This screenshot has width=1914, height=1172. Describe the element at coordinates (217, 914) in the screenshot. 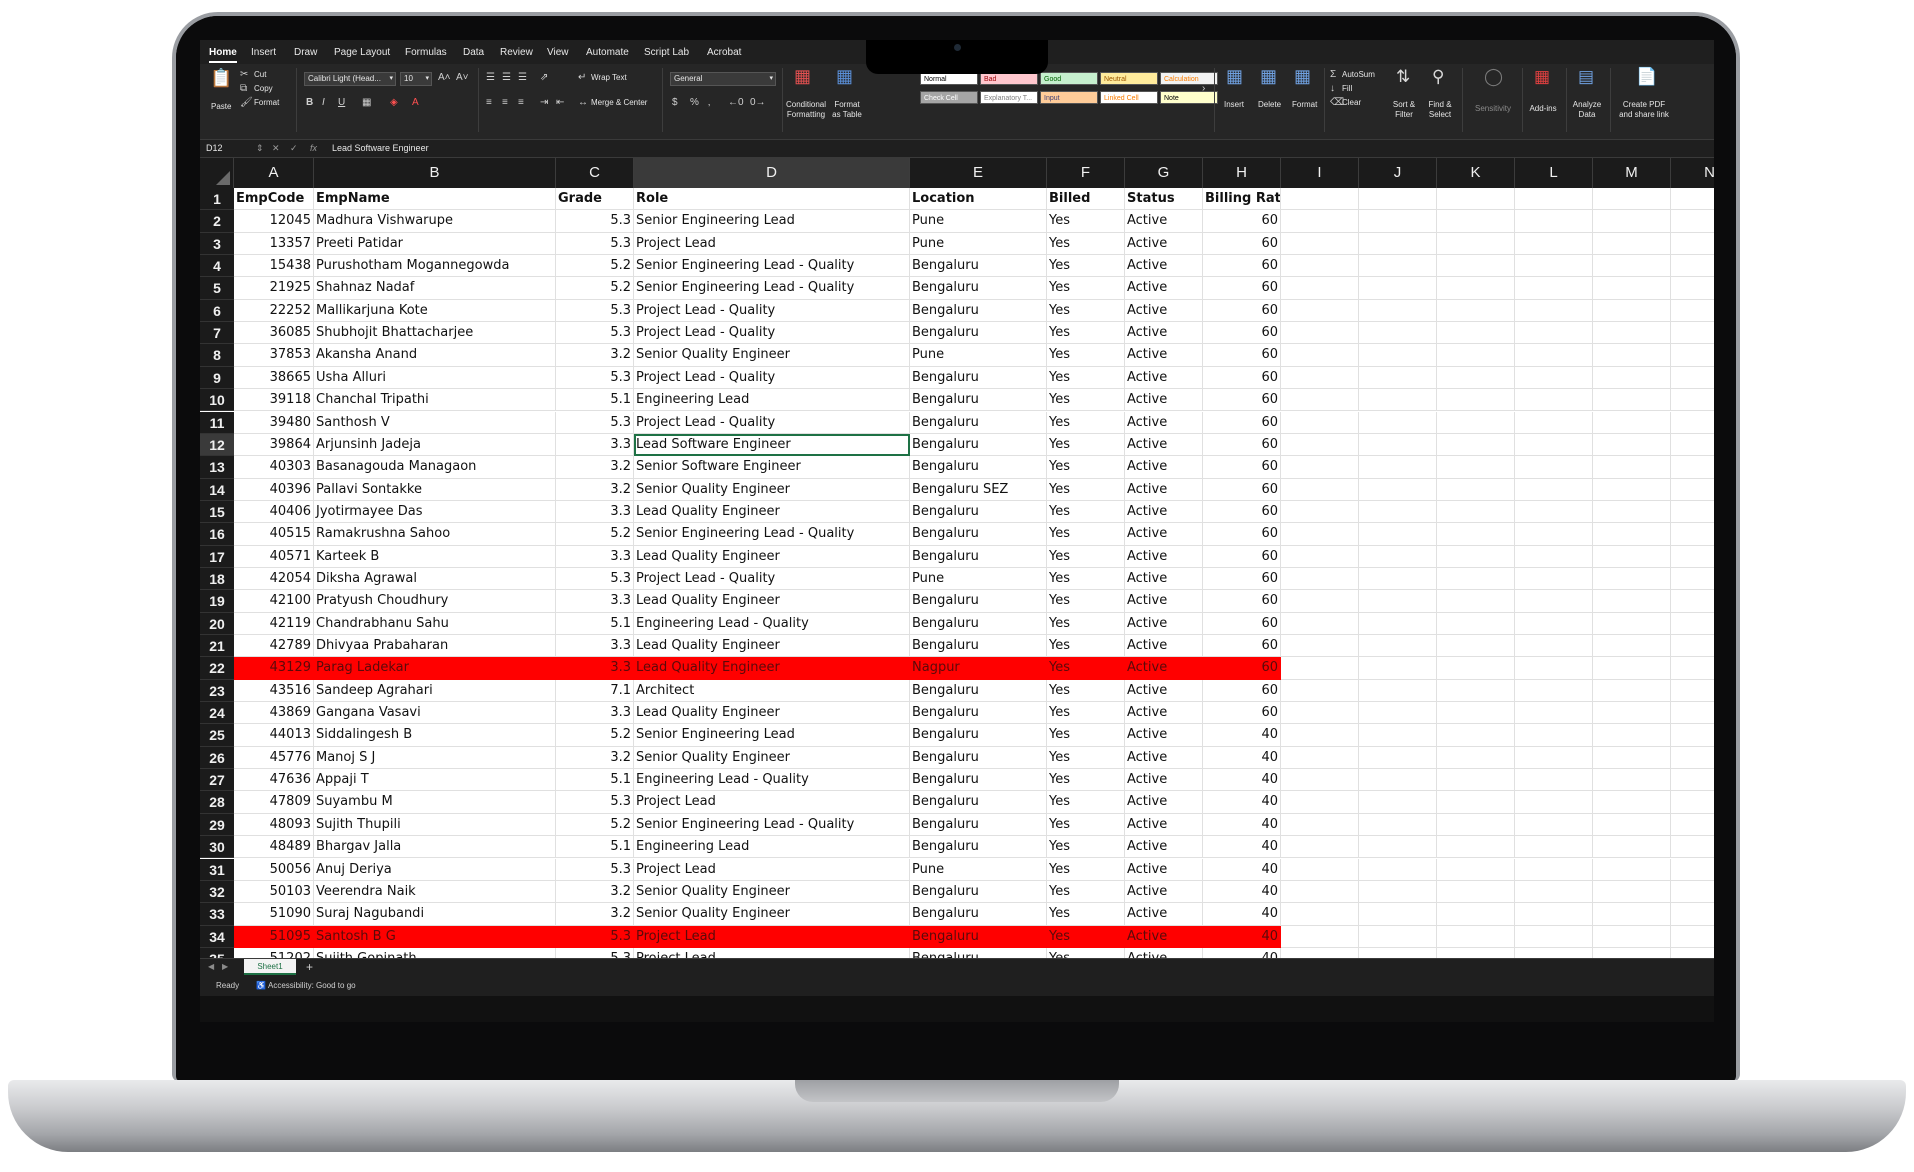

I see `row-header: 33` at that location.